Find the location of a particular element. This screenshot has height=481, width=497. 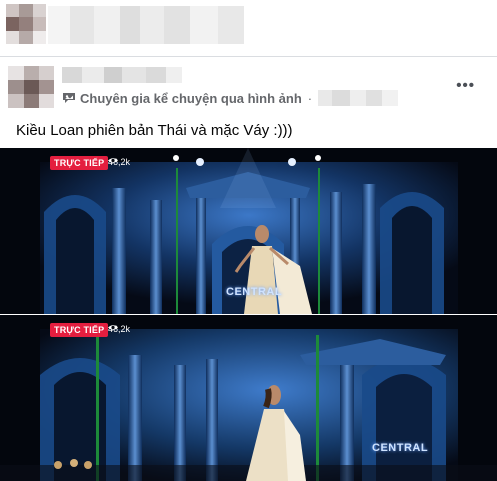

previous-post-preview is located at coordinates (248, 28).